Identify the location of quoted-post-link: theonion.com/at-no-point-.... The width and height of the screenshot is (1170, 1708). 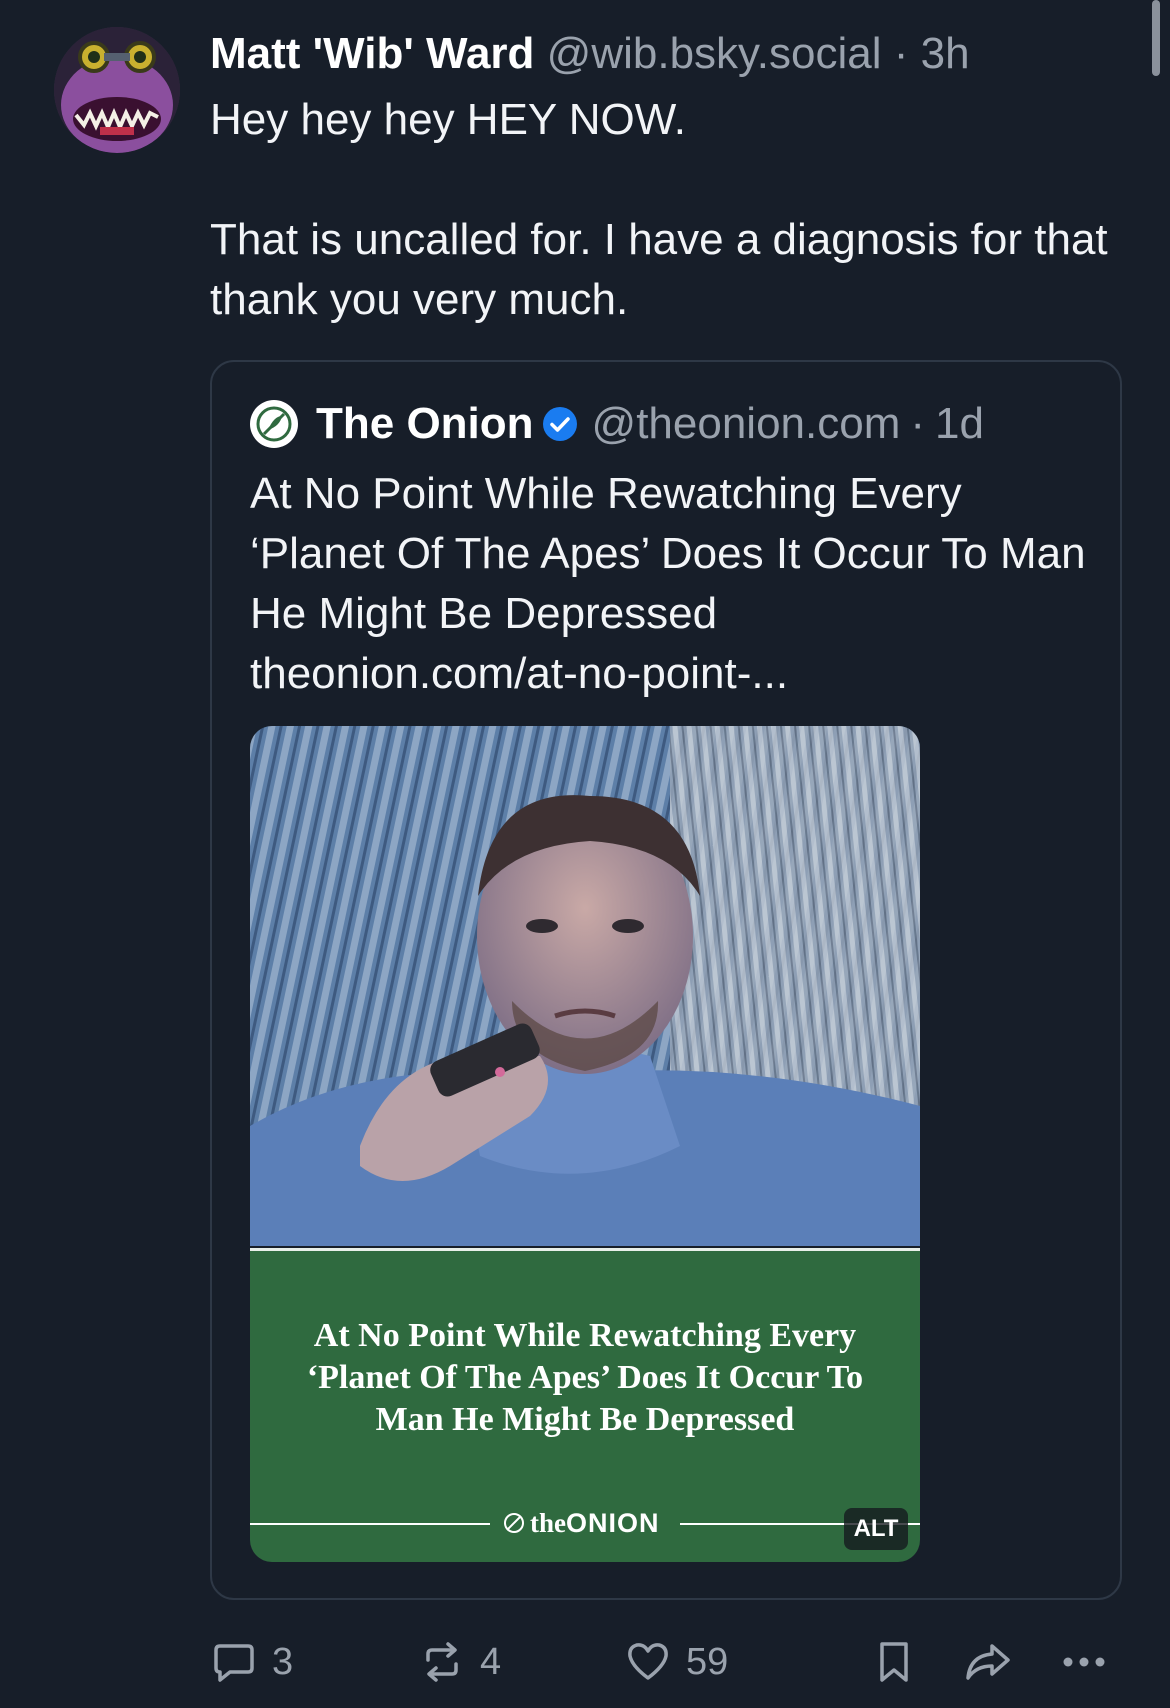
(519, 674).